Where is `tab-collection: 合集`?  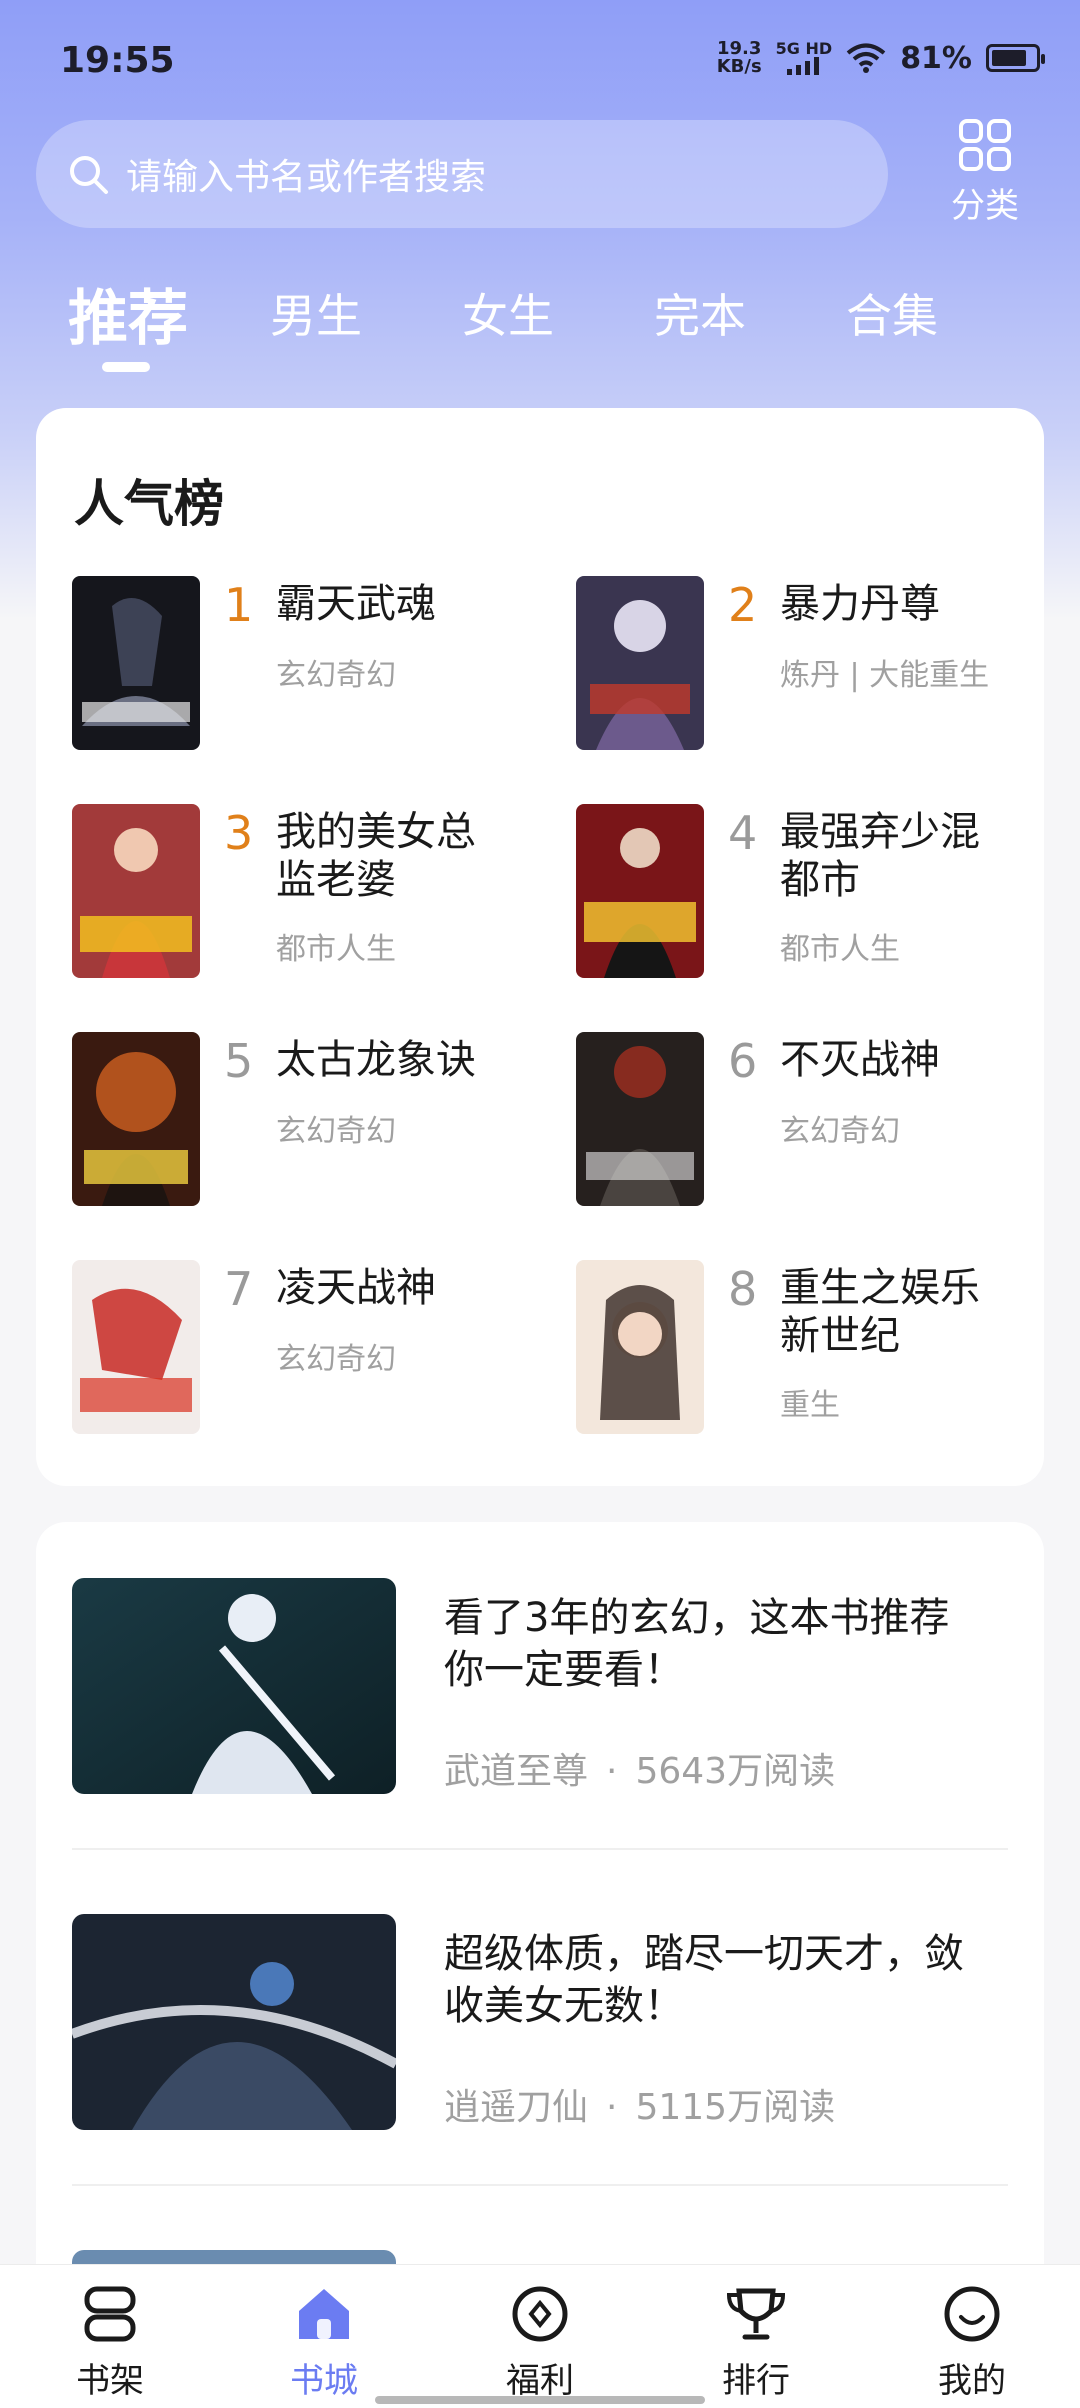 tab-collection: 合集 is located at coordinates (892, 313).